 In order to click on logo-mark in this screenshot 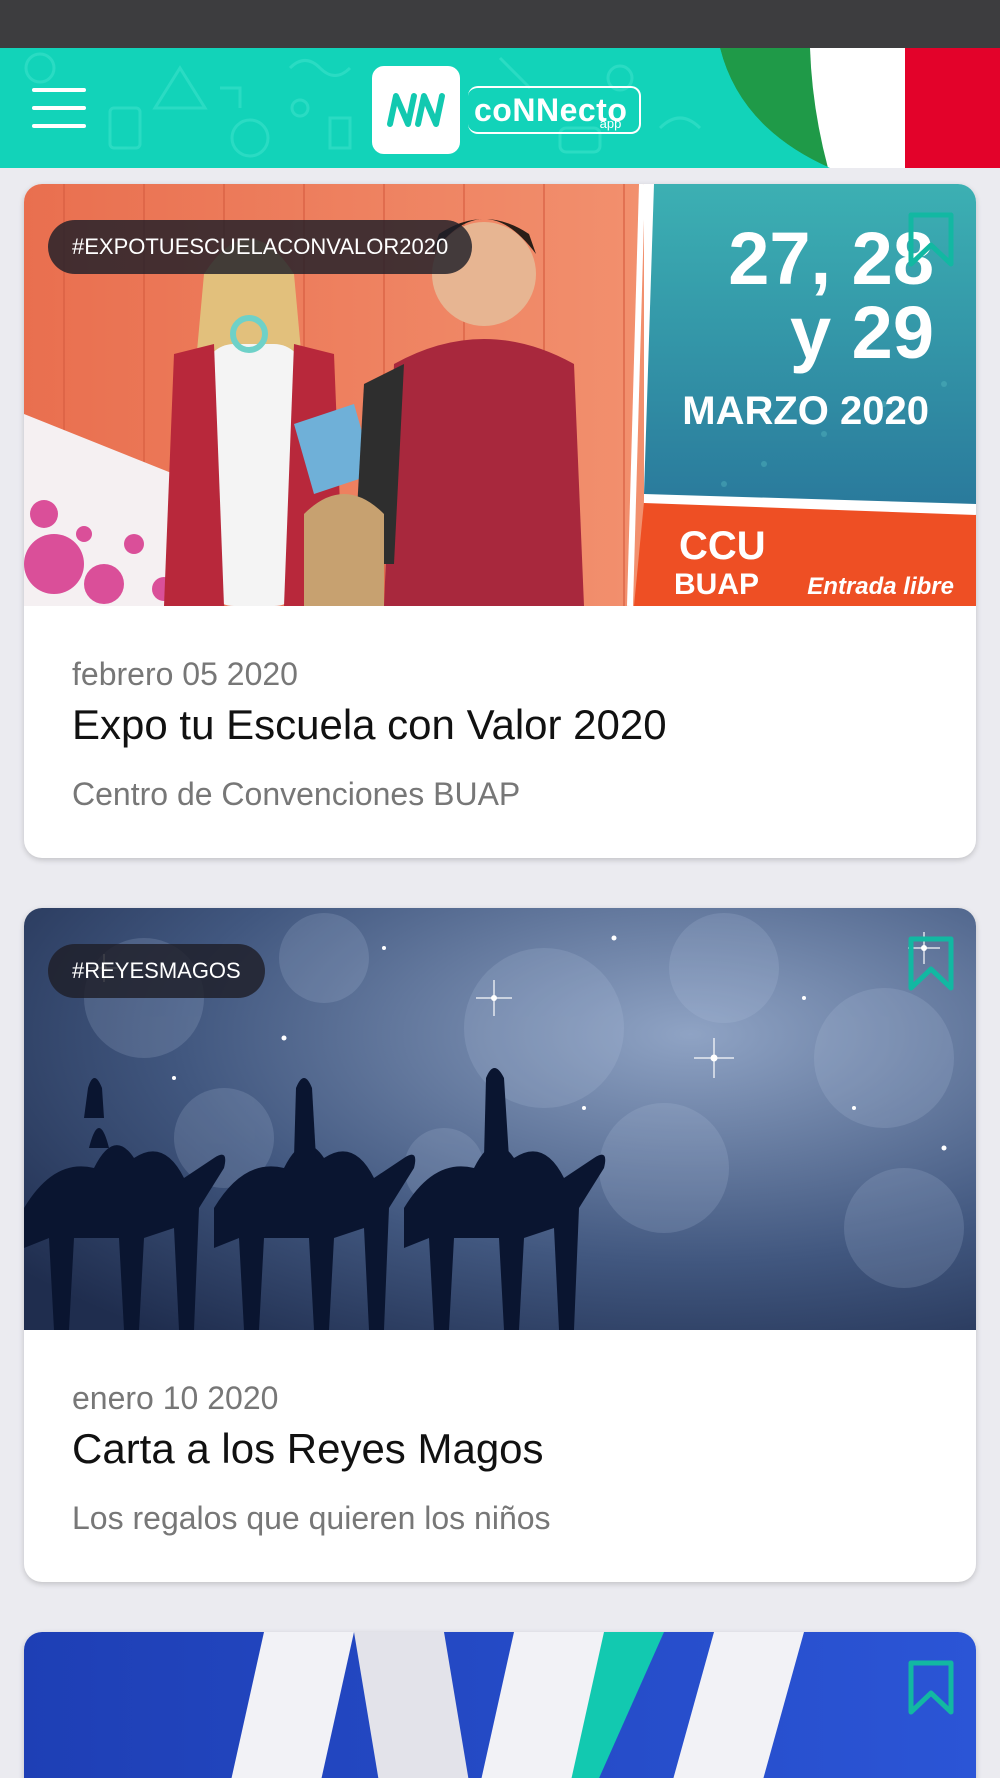, I will do `click(416, 110)`.